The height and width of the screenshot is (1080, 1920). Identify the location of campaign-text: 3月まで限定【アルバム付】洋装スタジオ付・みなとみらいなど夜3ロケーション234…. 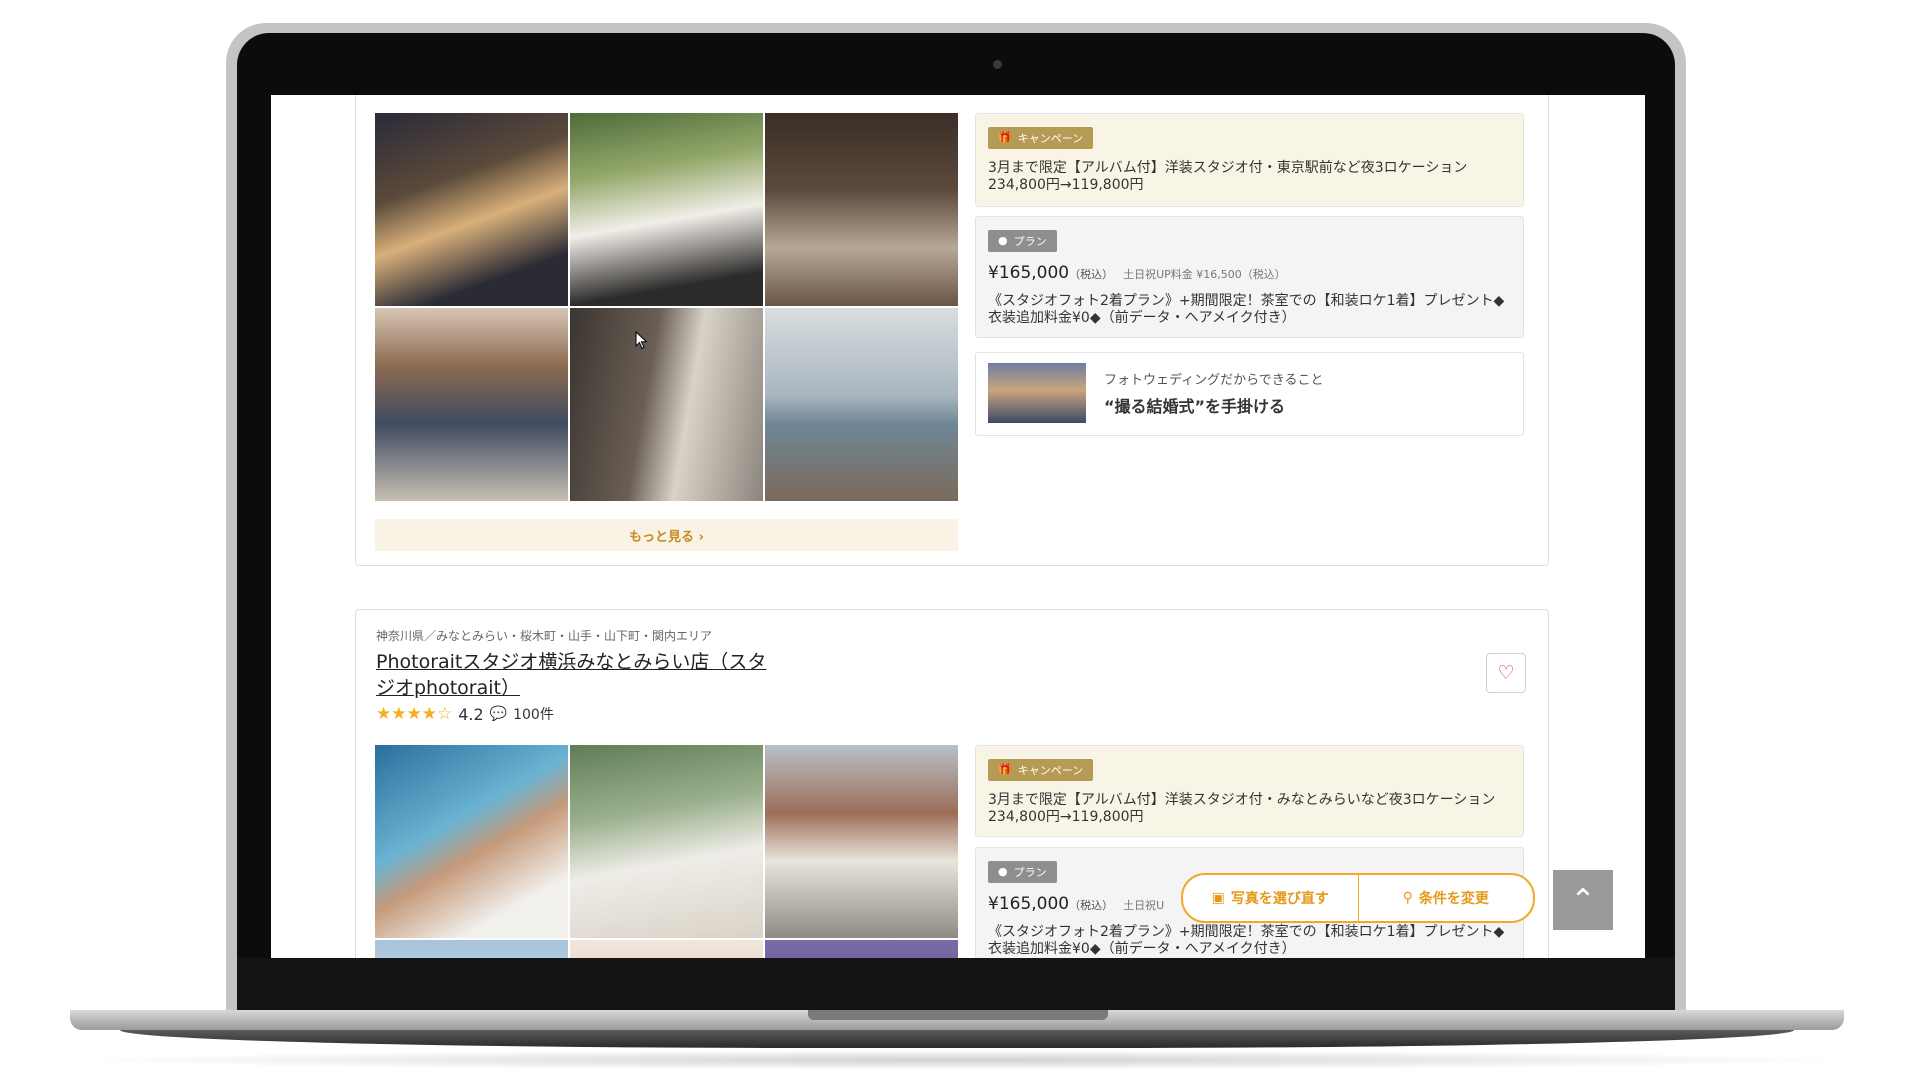
(1242, 808).